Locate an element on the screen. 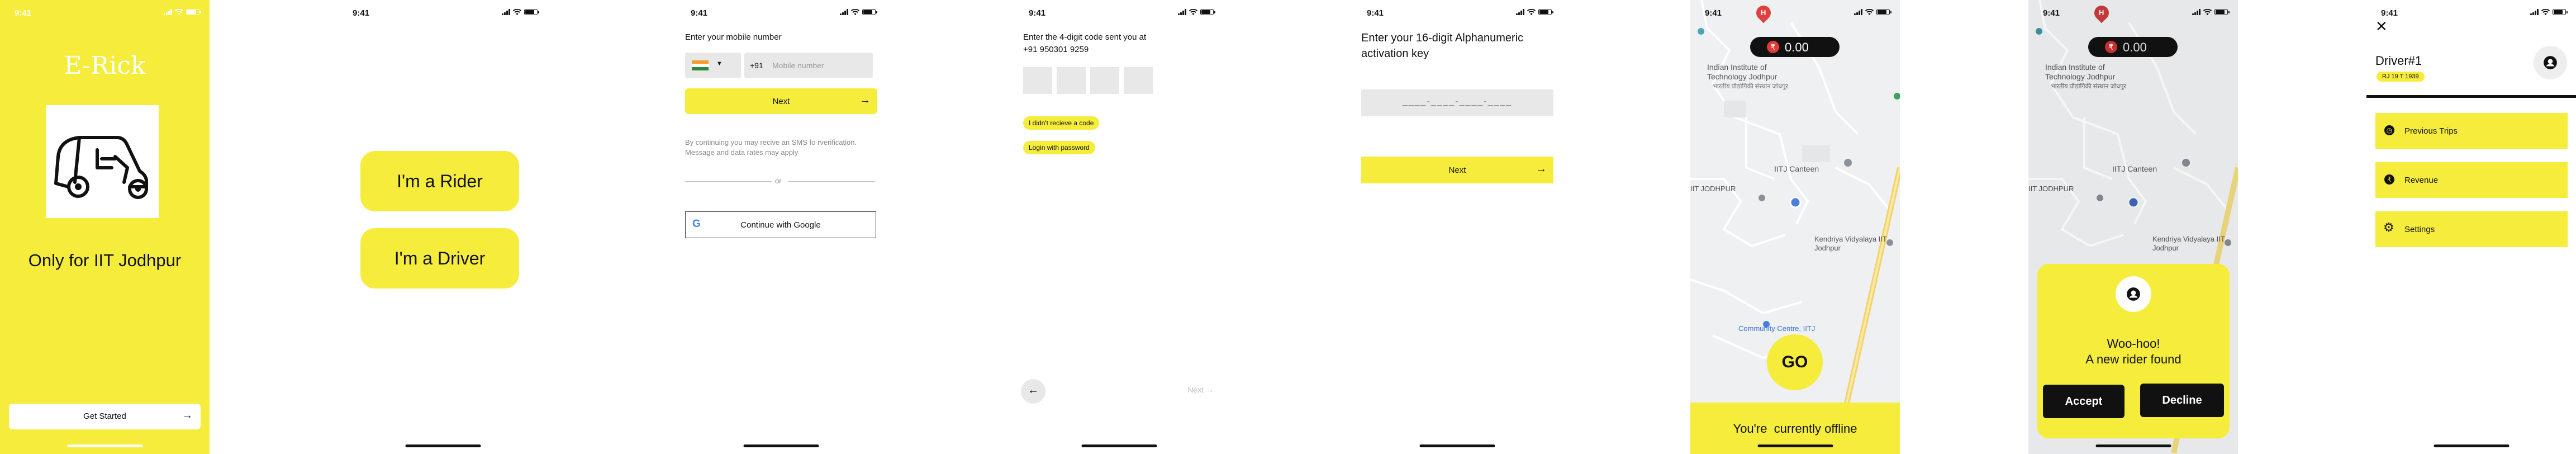  otp-next-button: Next → is located at coordinates (1200, 389).